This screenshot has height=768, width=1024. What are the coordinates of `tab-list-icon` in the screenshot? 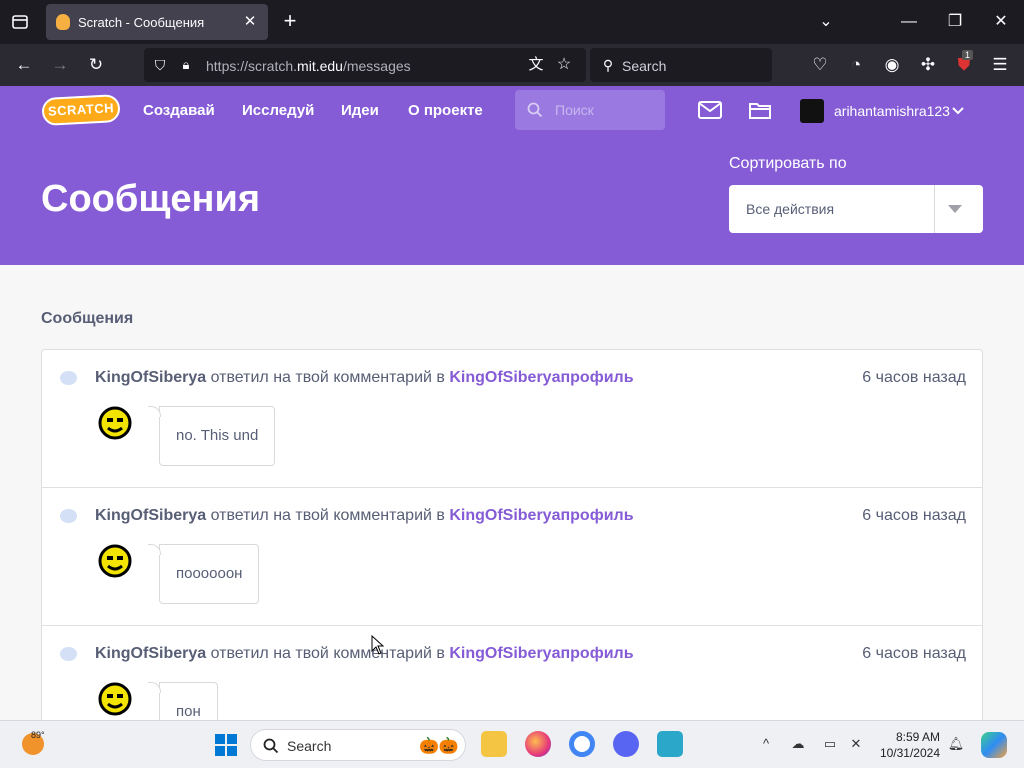 It's located at (20, 22).